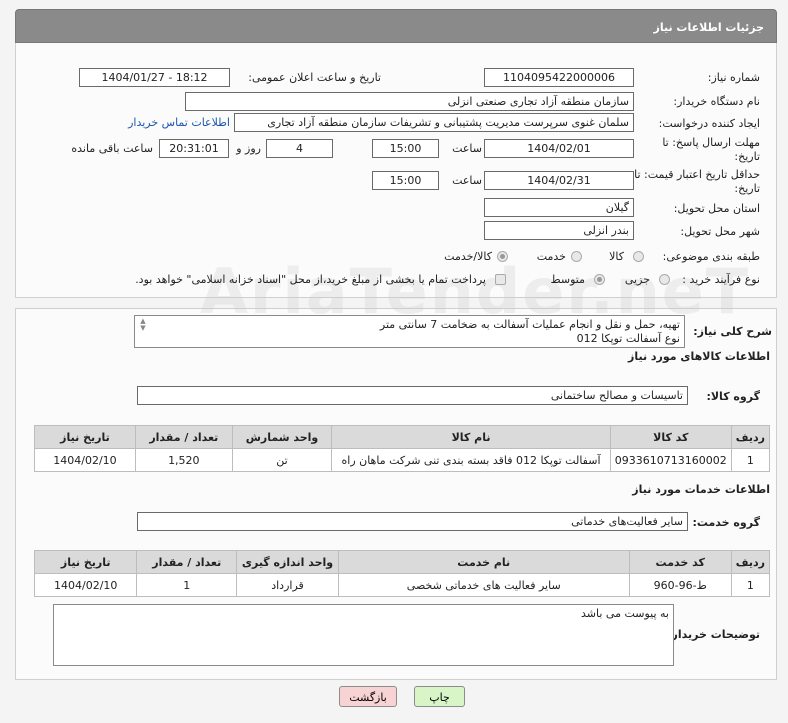  What do you see at coordinates (143, 325) in the screenshot?
I see `scroll-arrows-icon: ▲ ▼` at bounding box center [143, 325].